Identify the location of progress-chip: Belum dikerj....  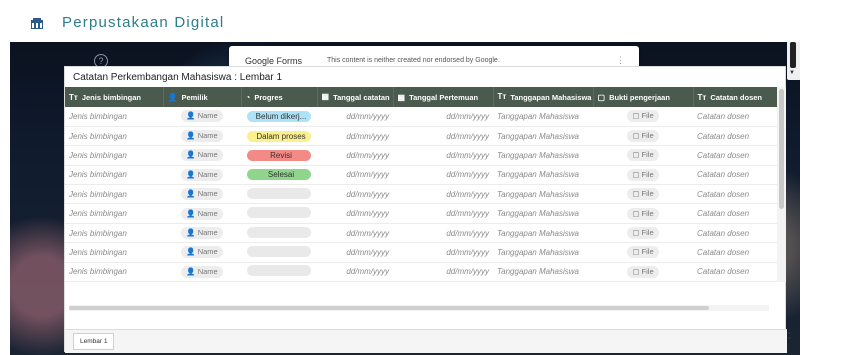
(279, 116).